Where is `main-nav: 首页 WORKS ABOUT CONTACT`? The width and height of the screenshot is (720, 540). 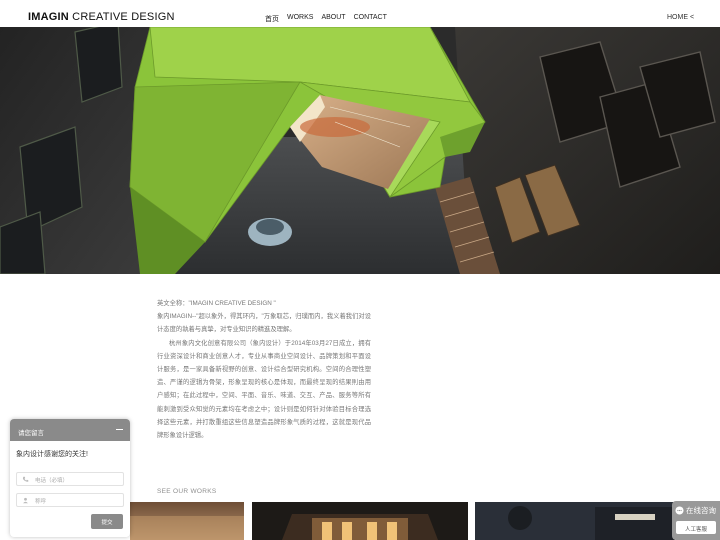 main-nav: 首页 WORKS ABOUT CONTACT is located at coordinates (326, 19).